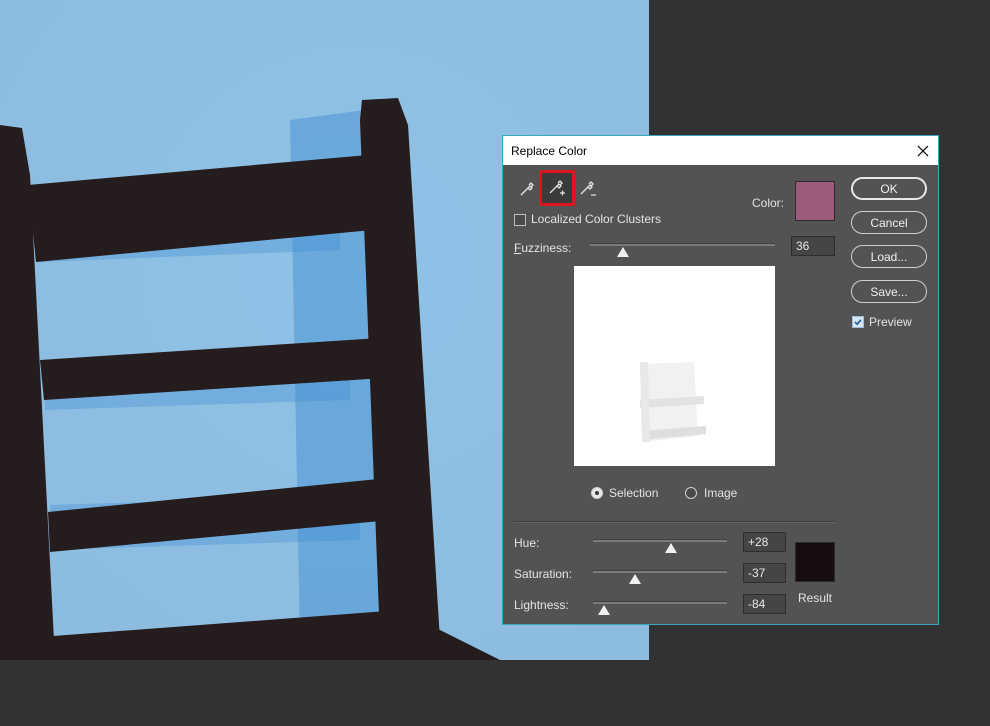 The image size is (990, 726). Describe the element at coordinates (635, 579) in the screenshot. I see `saturation-slider-thumb` at that location.